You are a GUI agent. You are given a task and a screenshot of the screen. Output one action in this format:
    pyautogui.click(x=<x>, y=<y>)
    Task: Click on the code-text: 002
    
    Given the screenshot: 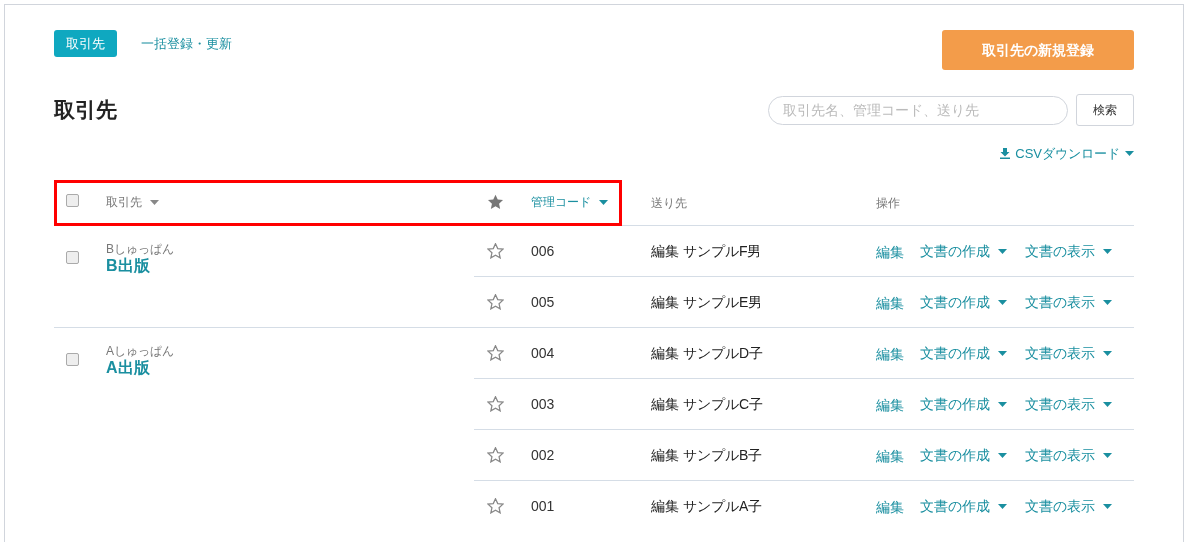 What is the action you would take?
    pyautogui.click(x=543, y=455)
    